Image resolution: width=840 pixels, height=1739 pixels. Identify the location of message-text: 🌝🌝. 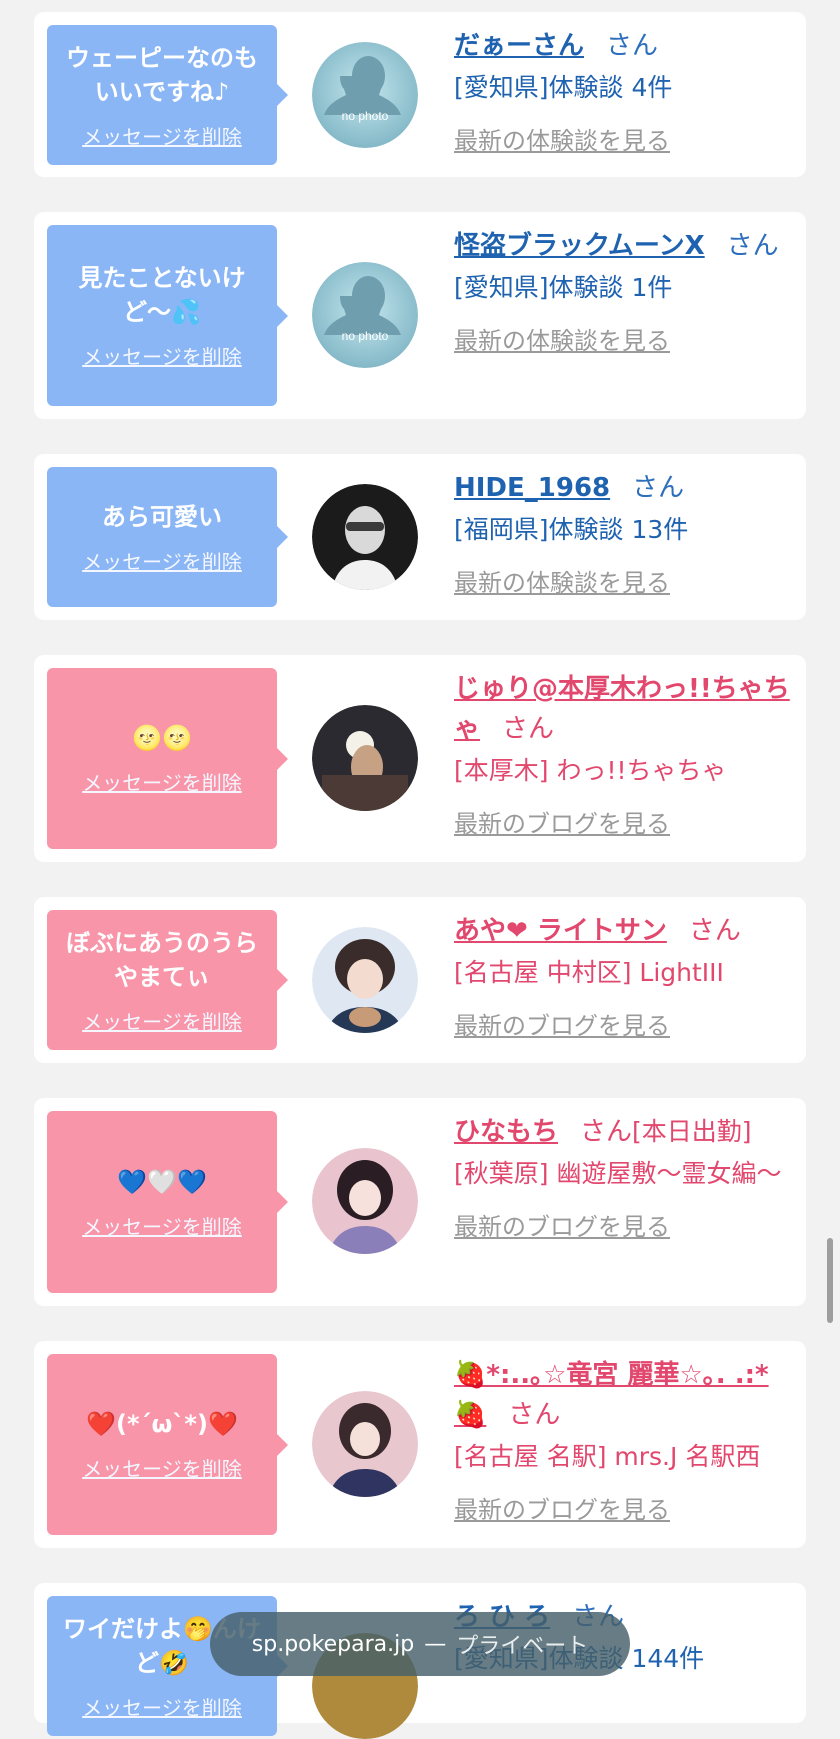
(162, 738).